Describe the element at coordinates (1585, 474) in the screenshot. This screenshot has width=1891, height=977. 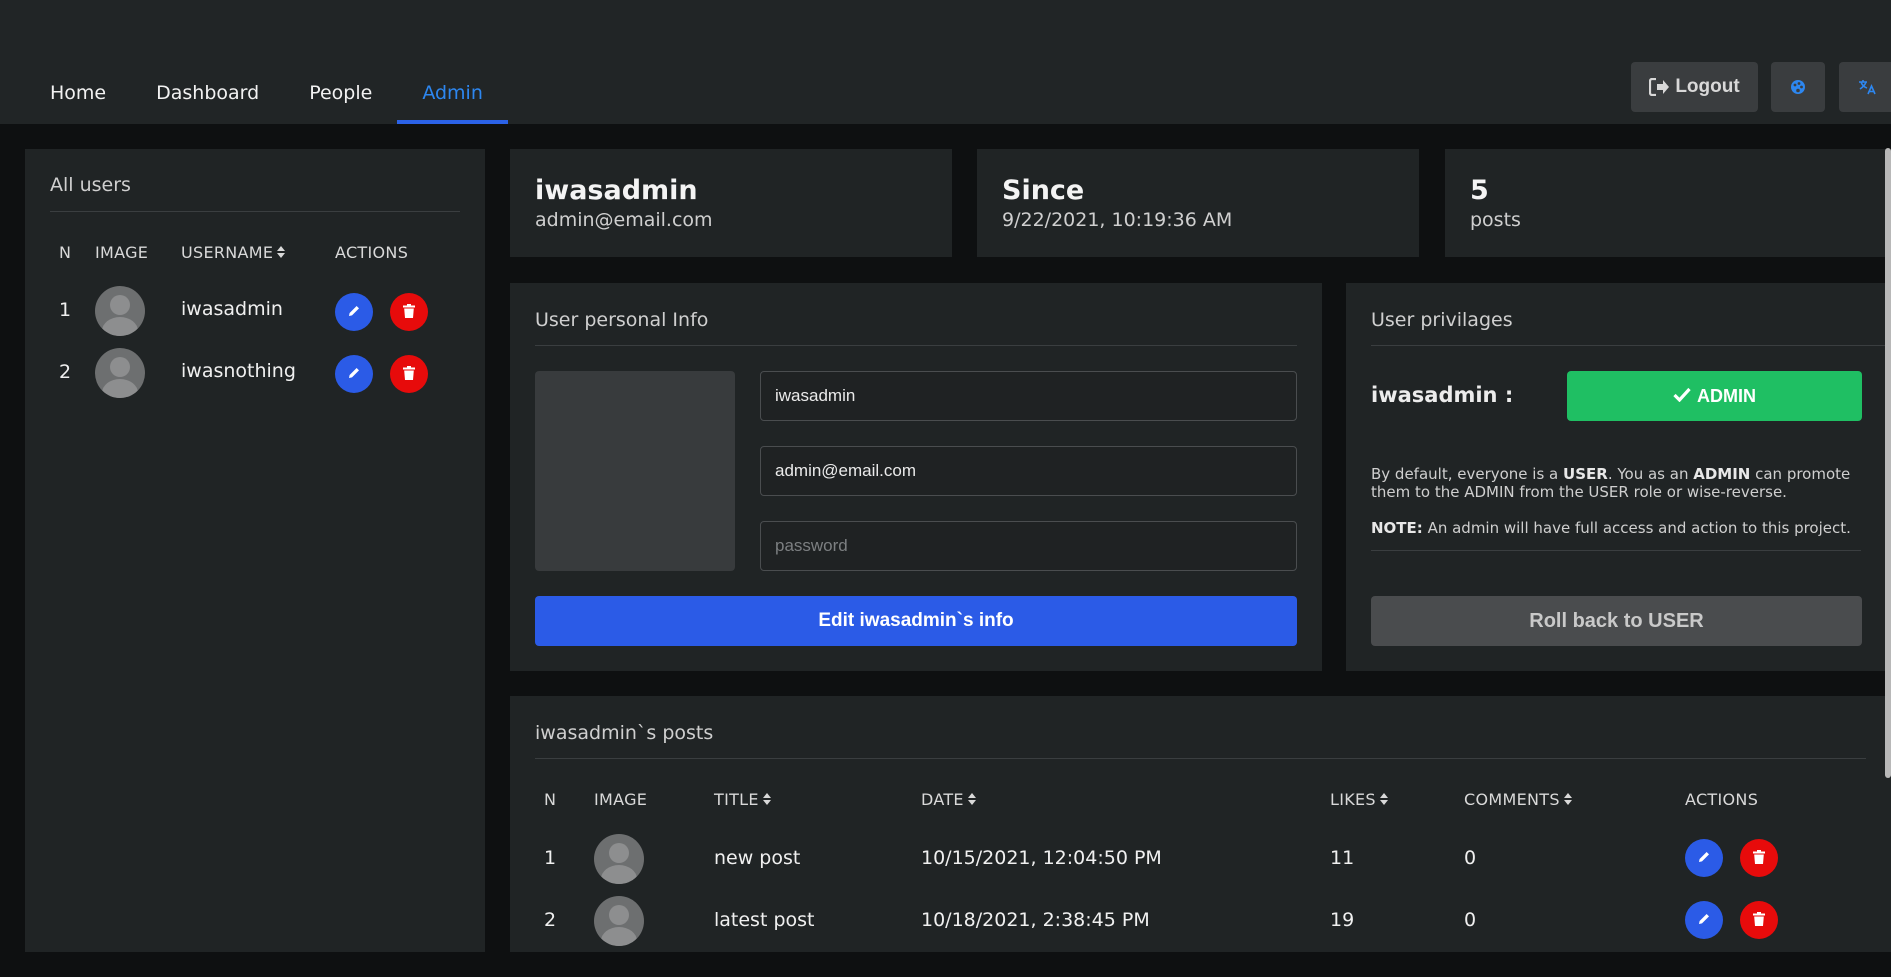
I see `note-emphasis: USER` at that location.